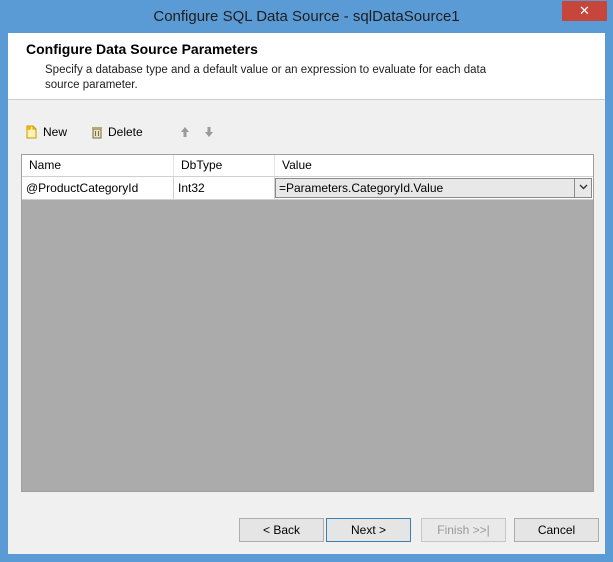 This screenshot has width=613, height=562. Describe the element at coordinates (98, 165) in the screenshot. I see `column-header-name: Name` at that location.